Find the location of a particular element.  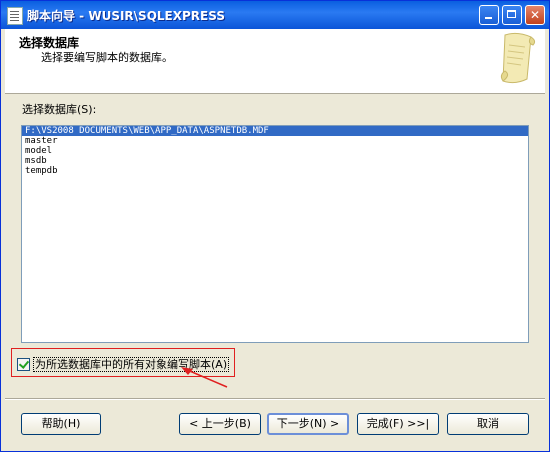

next-button: 下一步(N) > is located at coordinates (308, 424).